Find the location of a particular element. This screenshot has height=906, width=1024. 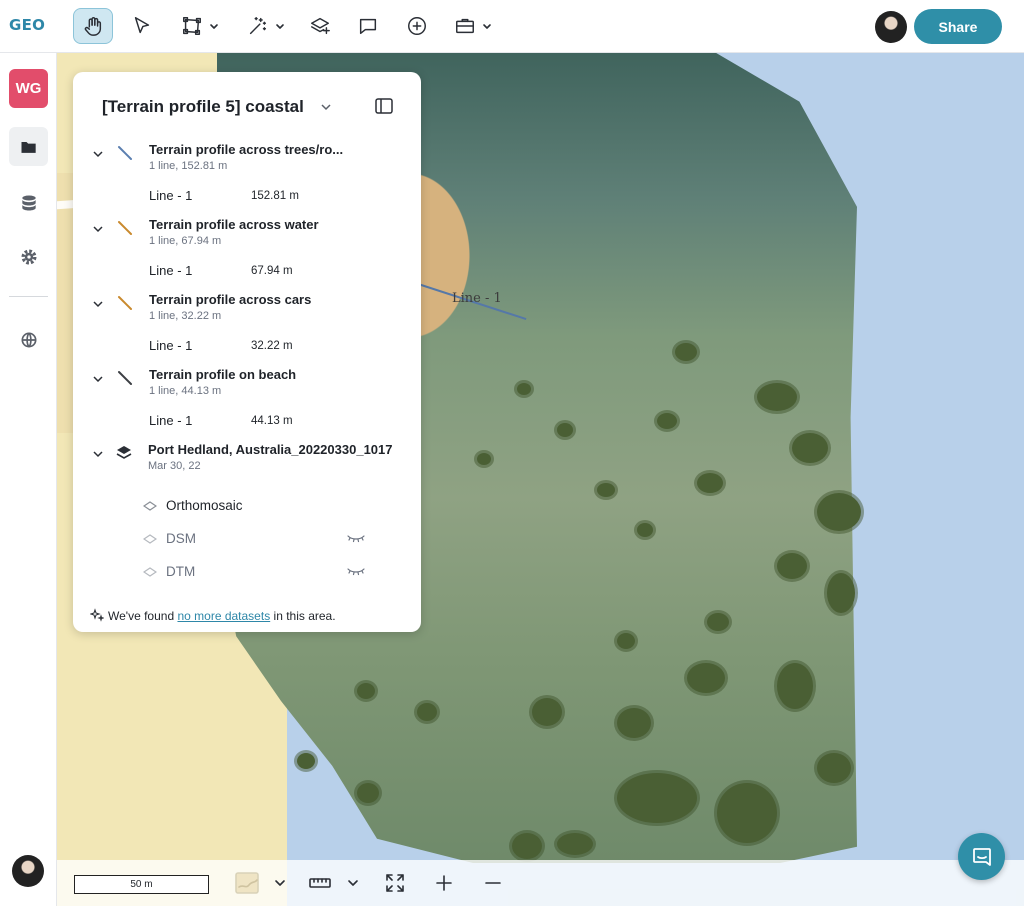

sidebar-item-data is located at coordinates (28, 202).